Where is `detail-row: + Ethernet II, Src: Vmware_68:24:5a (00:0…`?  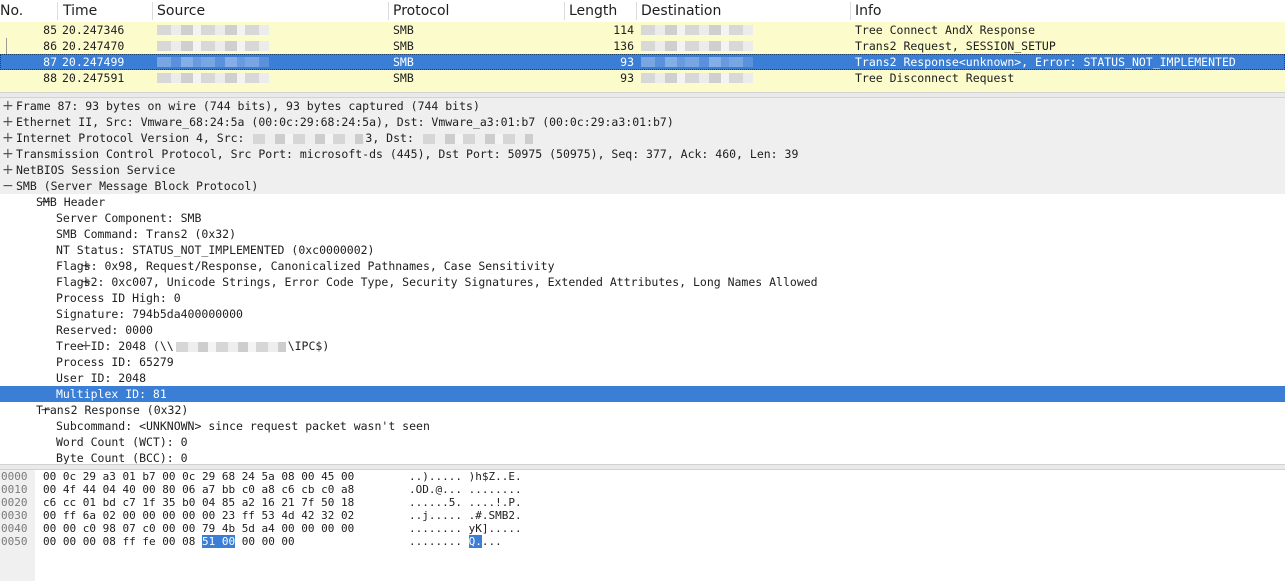
detail-row: + Ethernet II, Src: Vmware_68:24:5a (00:0… is located at coordinates (642, 122).